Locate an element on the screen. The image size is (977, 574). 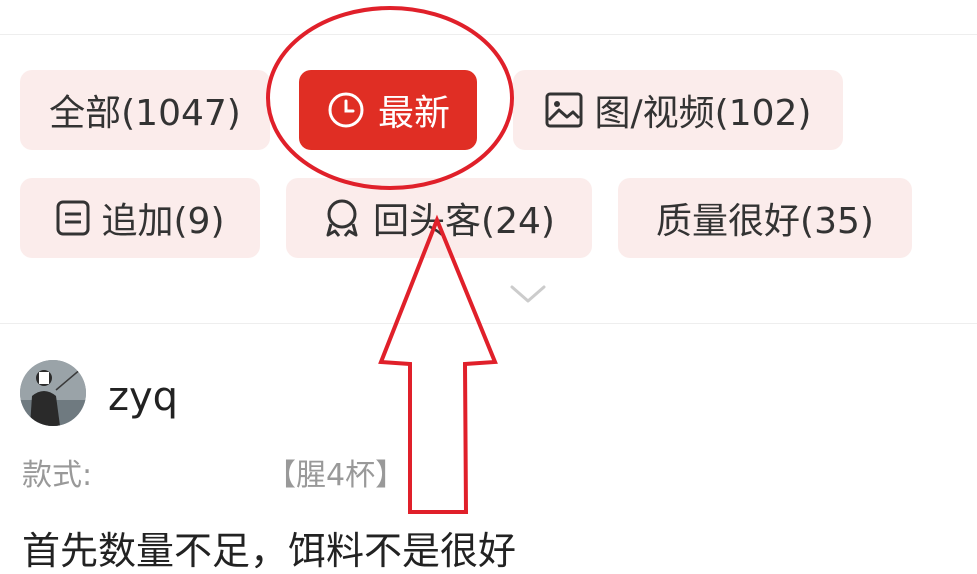
review-text: 首先数量不足，饵料不是很好 is located at coordinates (269, 551).